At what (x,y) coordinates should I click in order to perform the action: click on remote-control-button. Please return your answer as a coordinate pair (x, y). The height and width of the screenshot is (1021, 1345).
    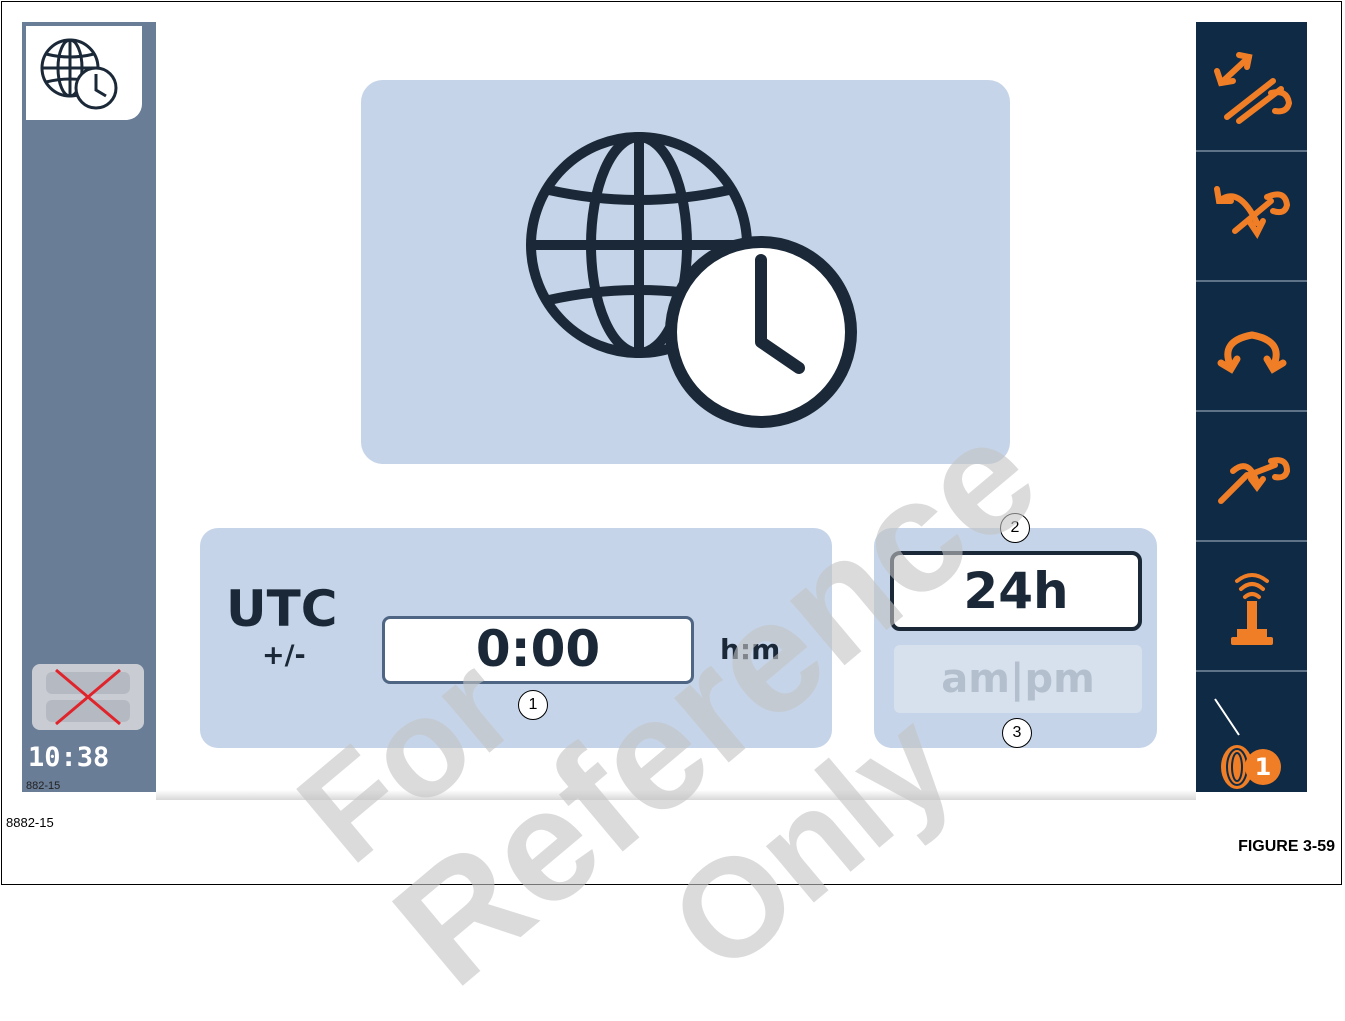
    Looking at the image, I should click on (1251, 606).